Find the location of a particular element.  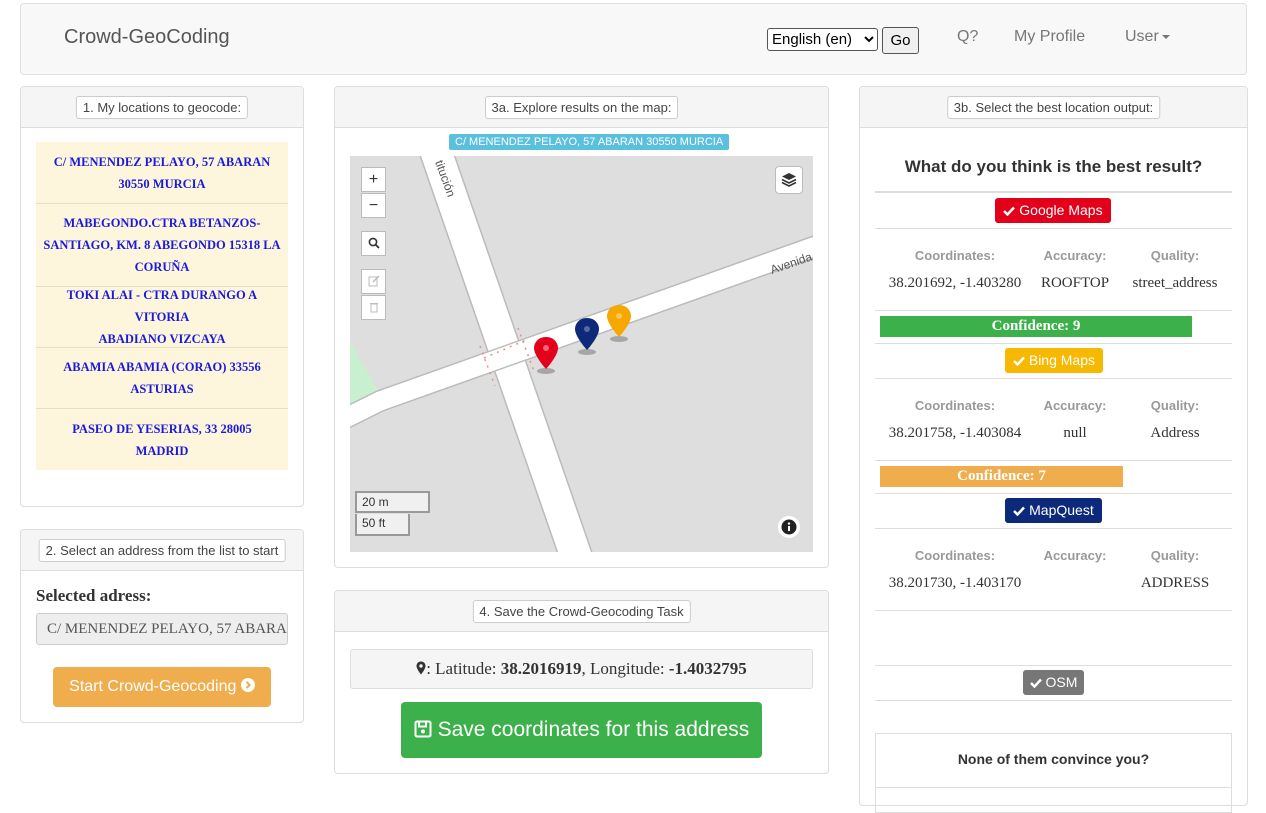

mapquest-coordinates: 38.201730, -1.403170 is located at coordinates (955, 583).